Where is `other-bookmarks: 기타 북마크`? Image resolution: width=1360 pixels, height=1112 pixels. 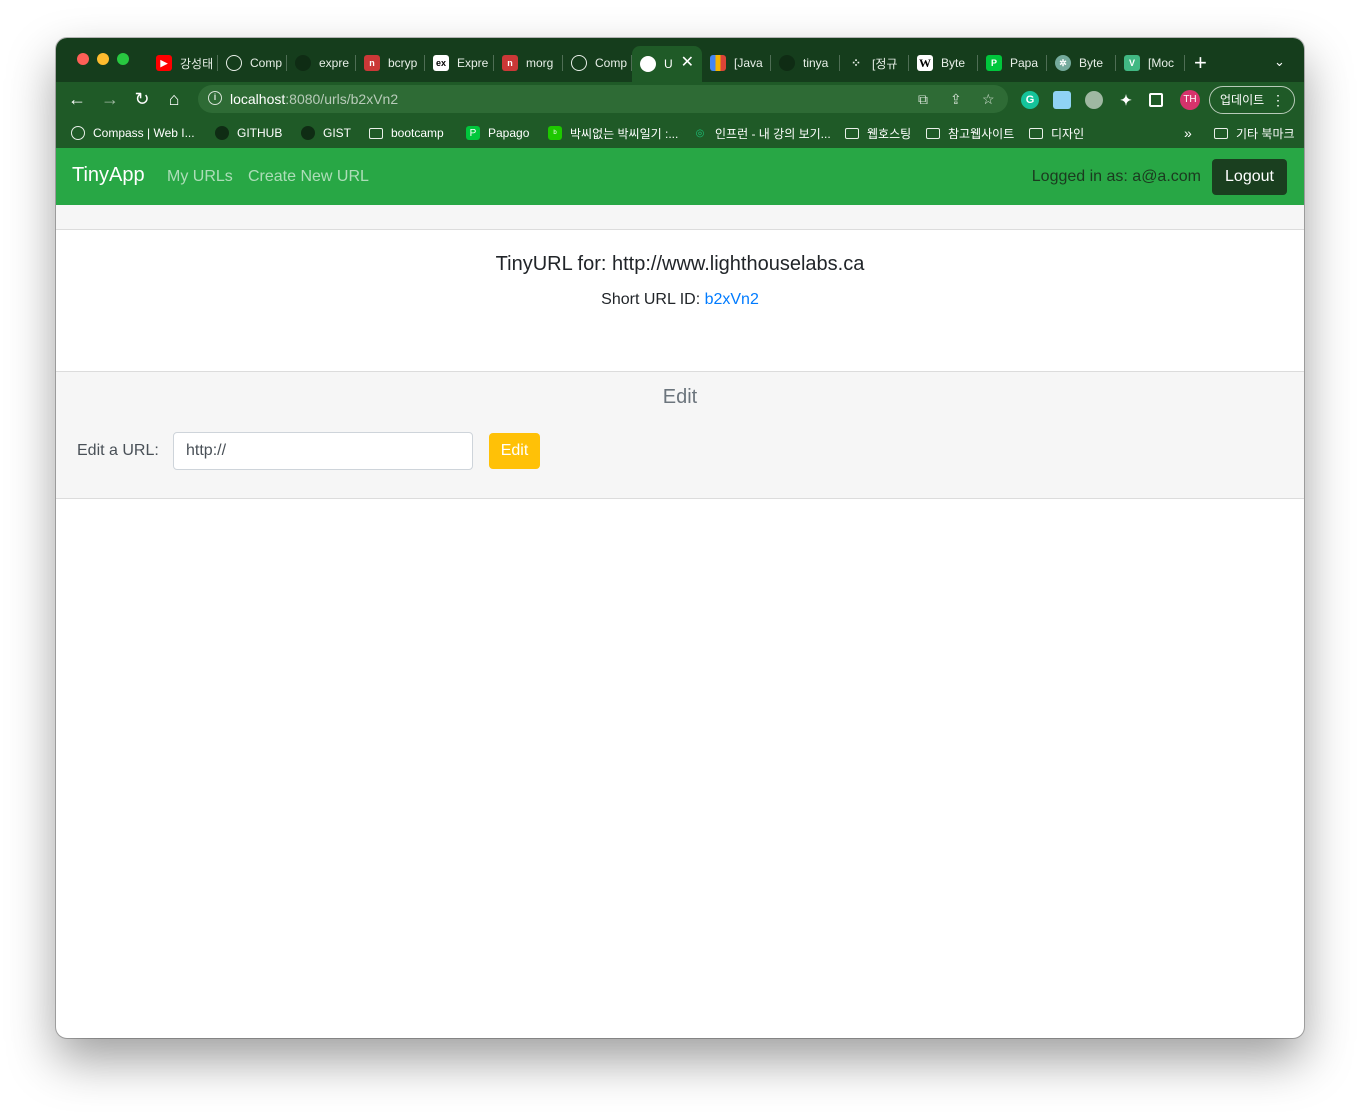 other-bookmarks: 기타 북마크 is located at coordinates (1254, 133).